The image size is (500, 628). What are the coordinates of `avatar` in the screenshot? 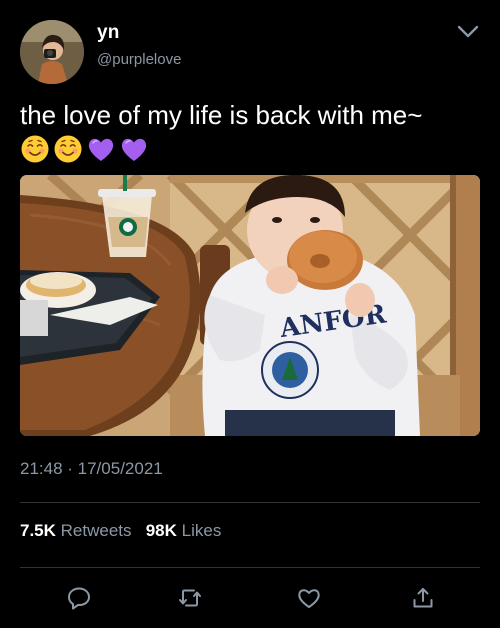 It's located at (52, 52).